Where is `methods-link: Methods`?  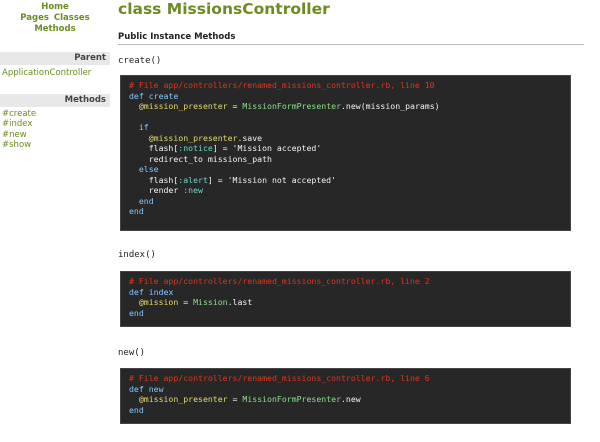
methods-link: Methods is located at coordinates (54, 29).